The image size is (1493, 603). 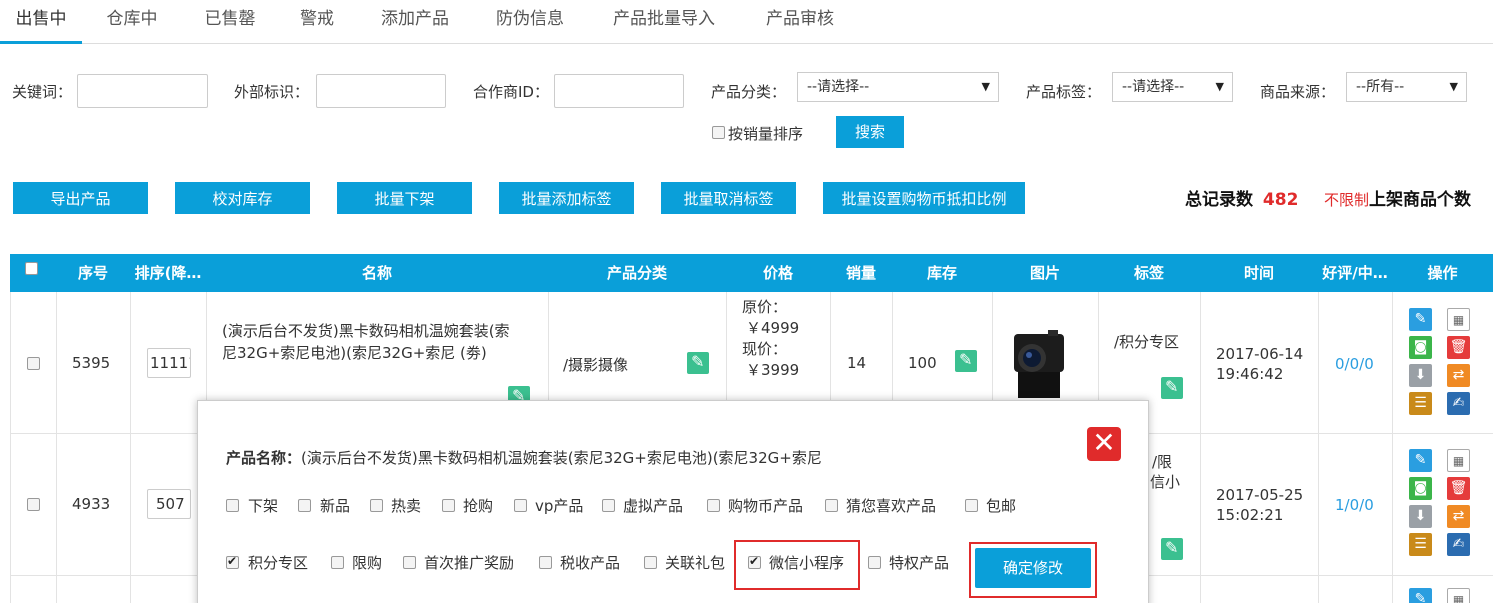 What do you see at coordinates (1001, 506) in the screenshot?
I see `option-label: 包邮` at bounding box center [1001, 506].